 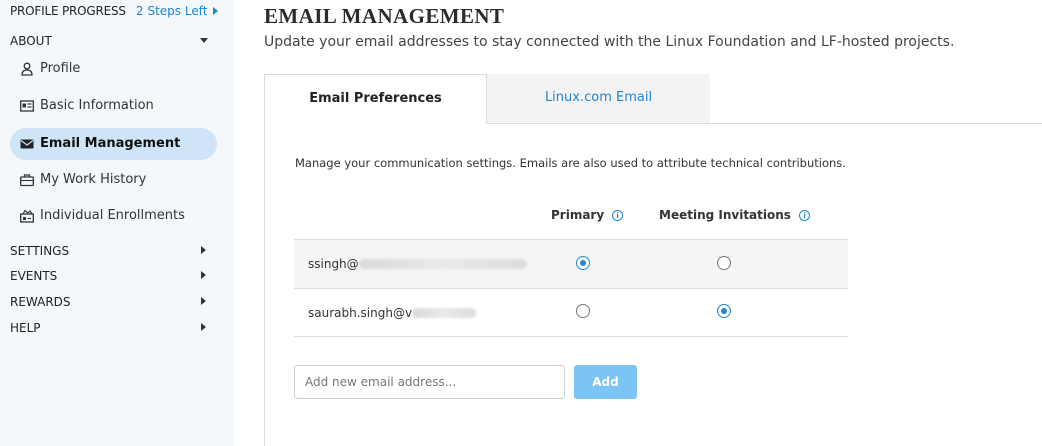 I want to click on tab-linux-com-email: Linux.com Email, so click(x=598, y=99).